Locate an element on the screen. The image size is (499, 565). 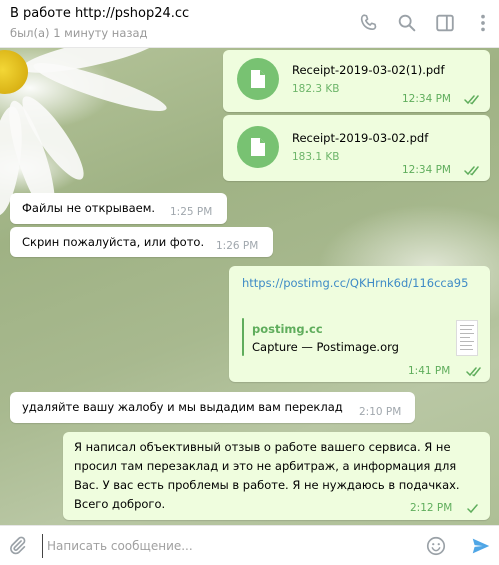
message-composer is located at coordinates (249, 545).